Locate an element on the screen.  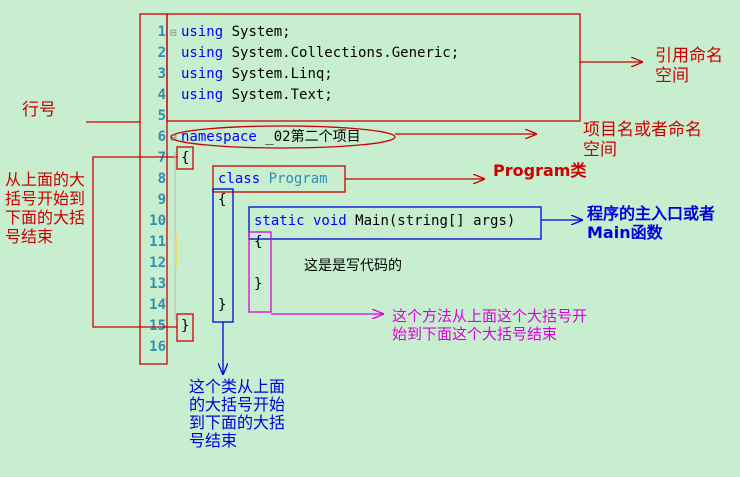
class-box is located at coordinates (279, 179).